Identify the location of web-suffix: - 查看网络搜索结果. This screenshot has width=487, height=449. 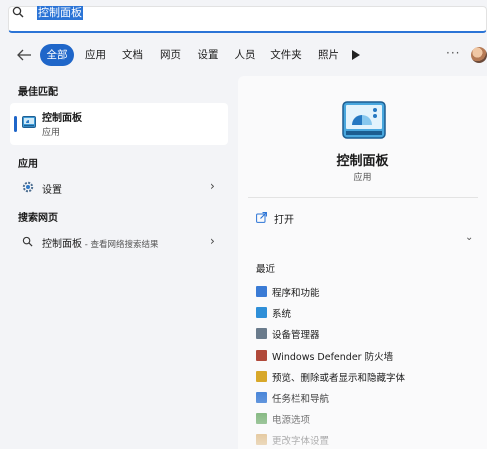
(120, 245).